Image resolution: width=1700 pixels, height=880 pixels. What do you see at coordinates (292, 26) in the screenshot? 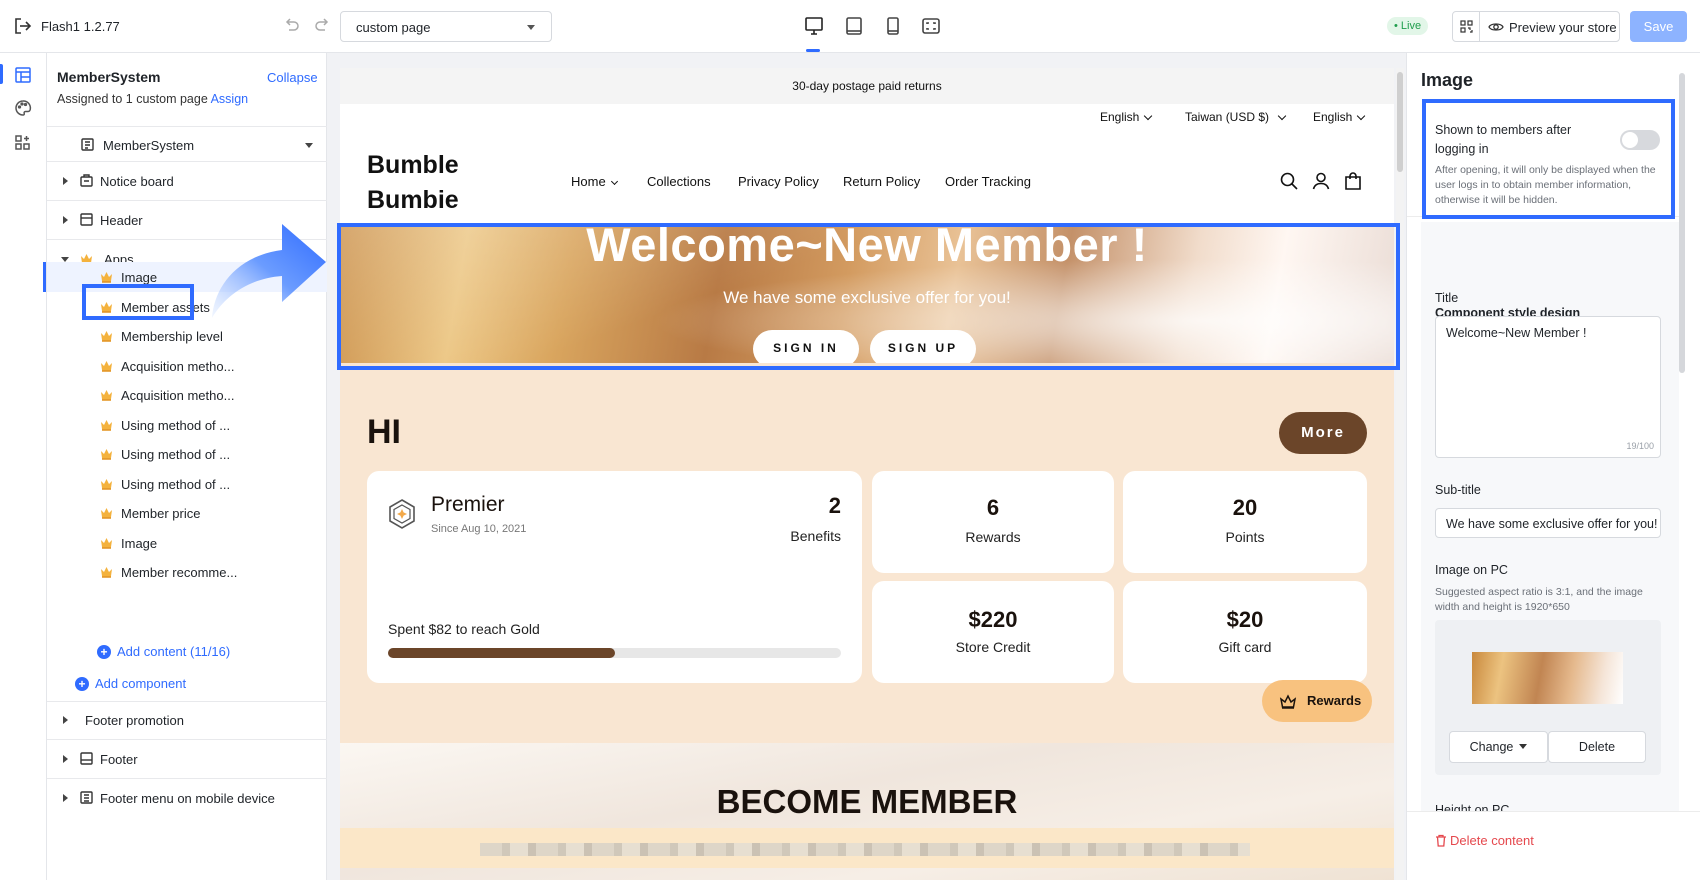
I see `undo-icon` at bounding box center [292, 26].